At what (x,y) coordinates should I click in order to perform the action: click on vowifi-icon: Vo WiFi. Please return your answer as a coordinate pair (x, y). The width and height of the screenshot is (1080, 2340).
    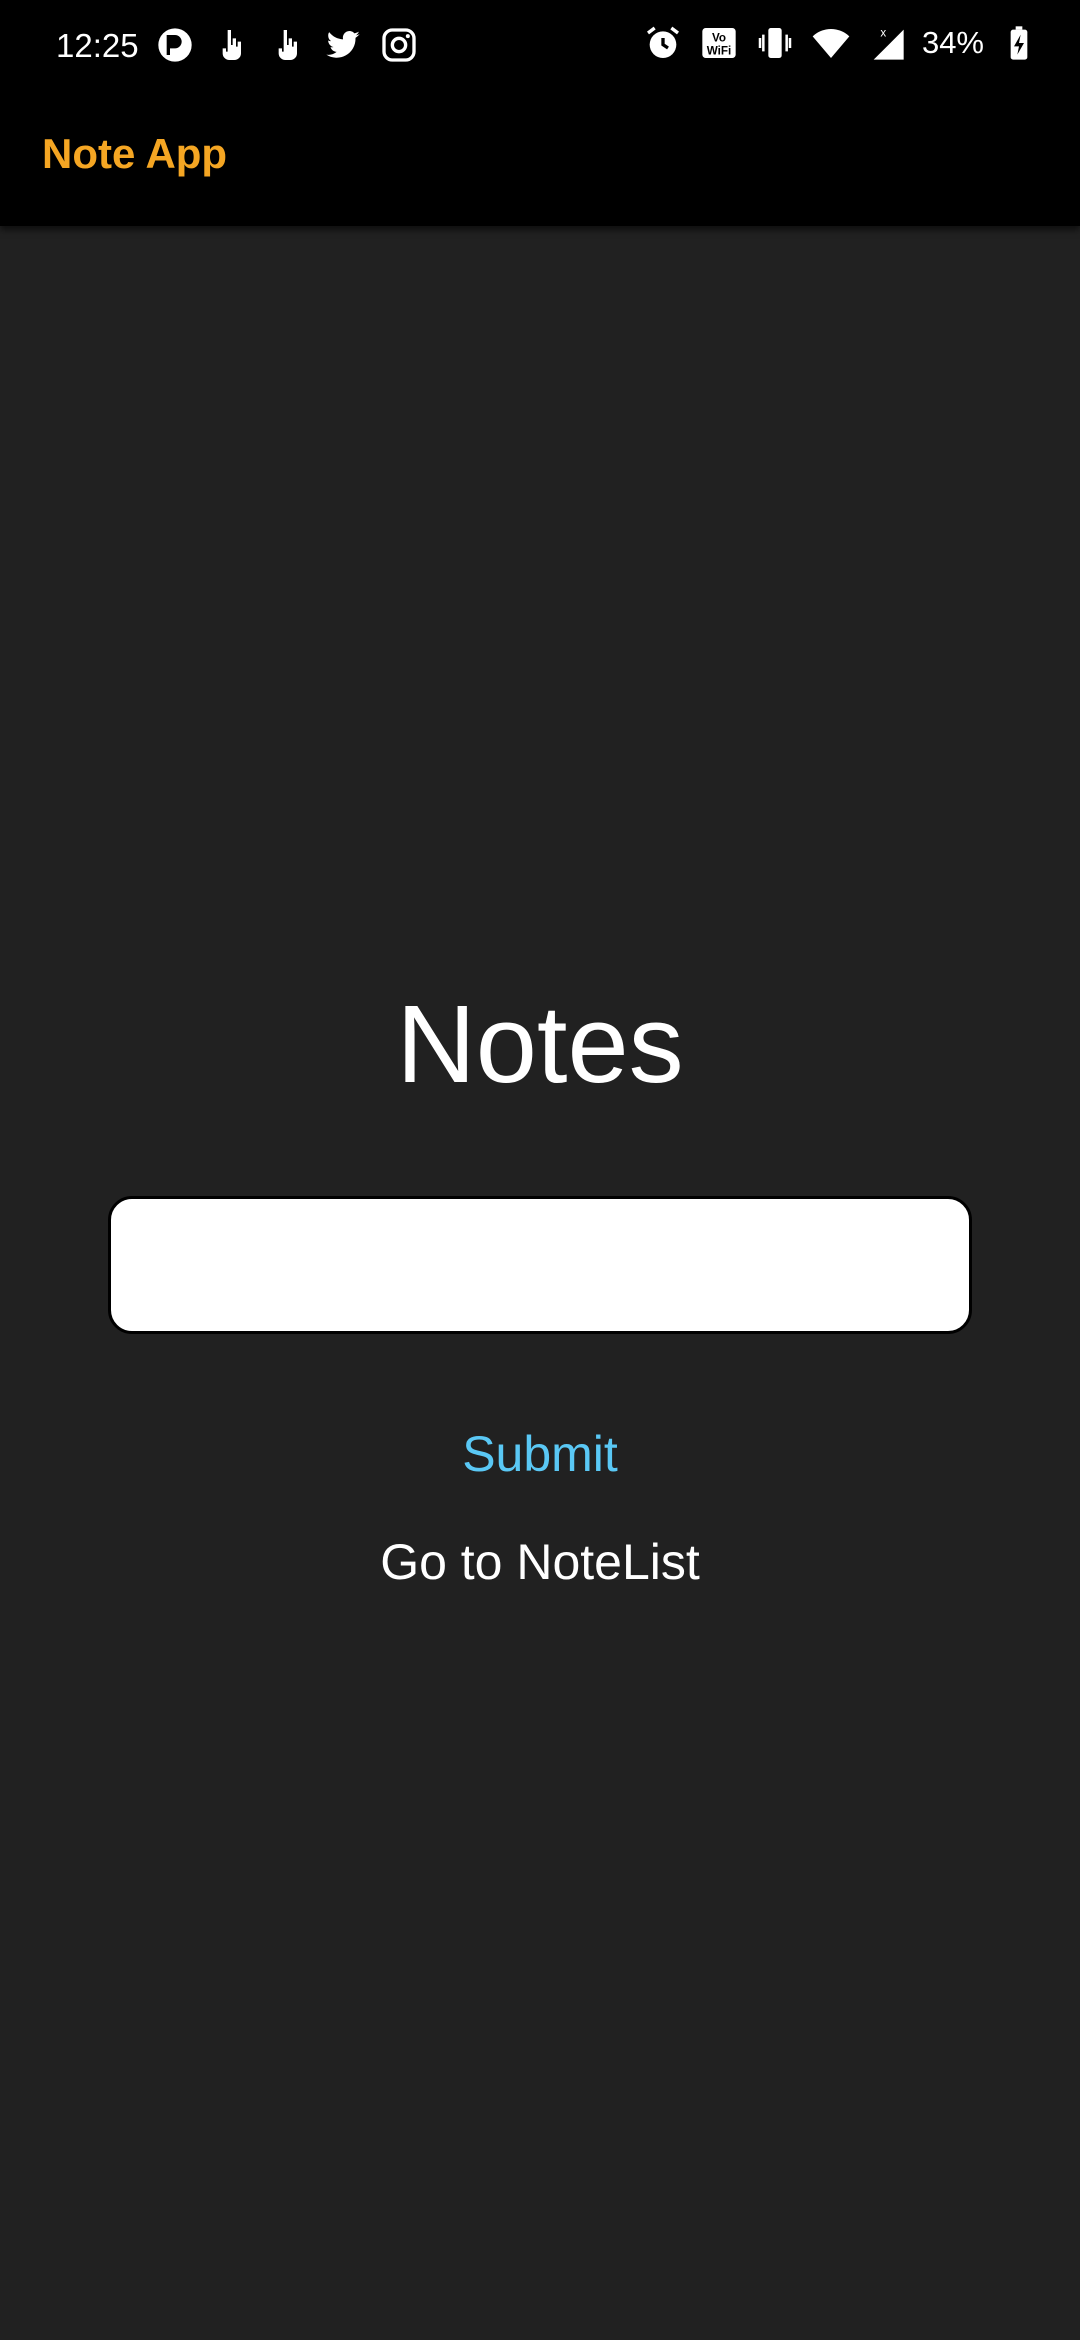
    Looking at the image, I should click on (719, 43).